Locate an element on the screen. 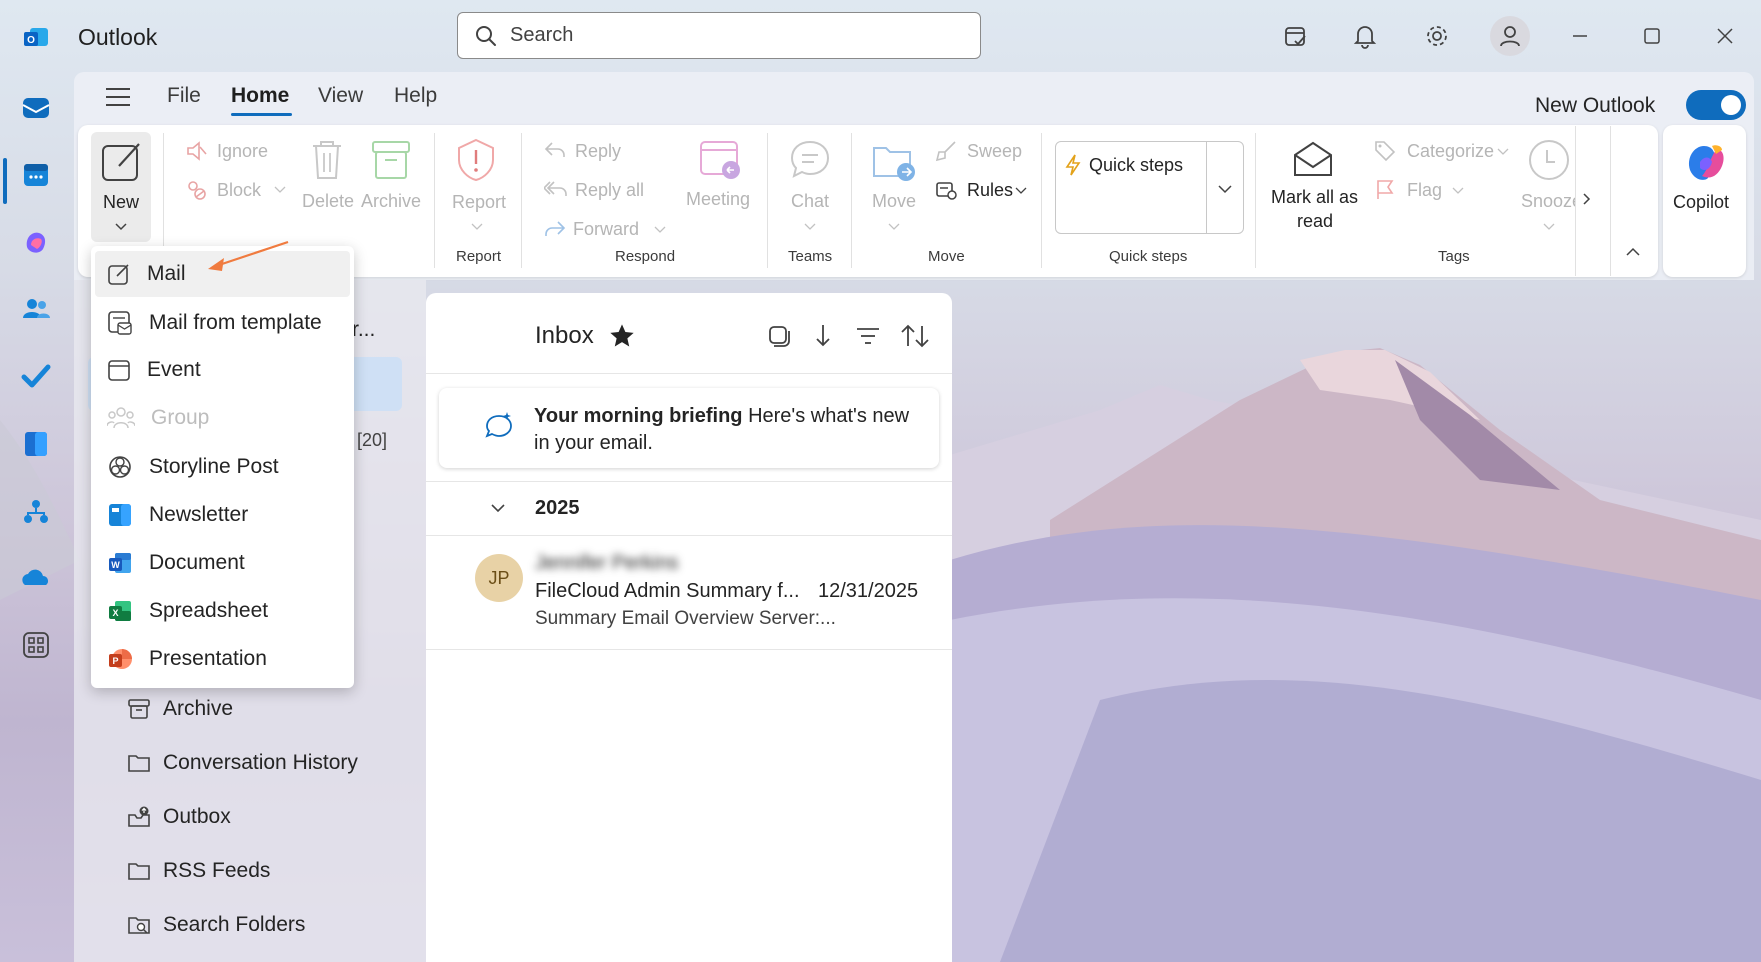 The width and height of the screenshot is (1761, 962). move-button: Move is located at coordinates (894, 201).